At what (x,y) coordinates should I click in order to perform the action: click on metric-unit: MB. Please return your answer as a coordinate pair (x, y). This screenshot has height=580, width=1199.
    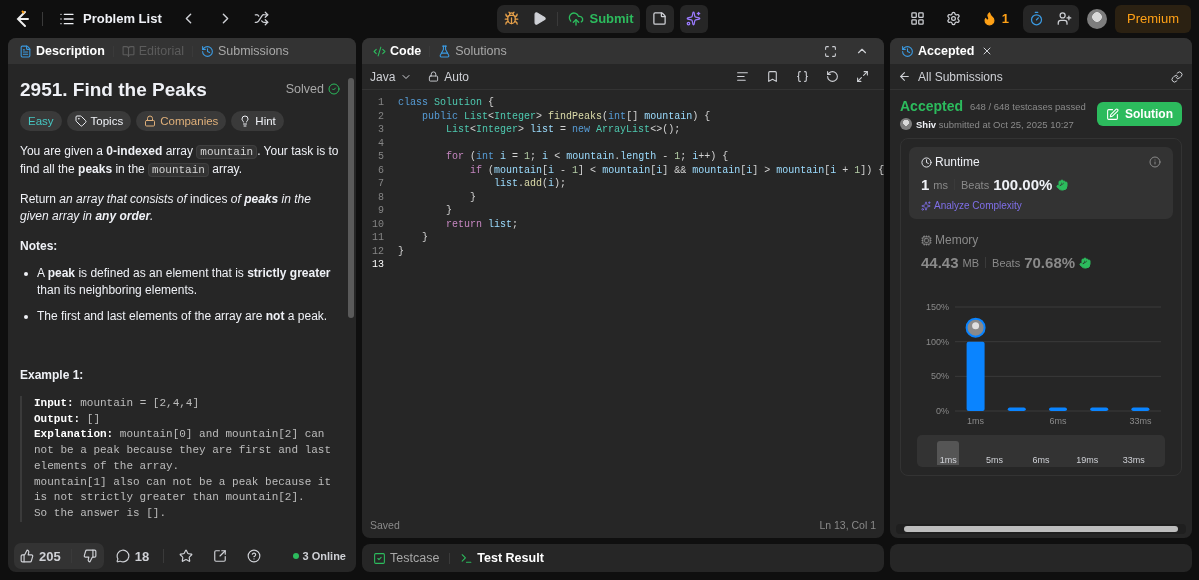
    Looking at the image, I should click on (971, 262).